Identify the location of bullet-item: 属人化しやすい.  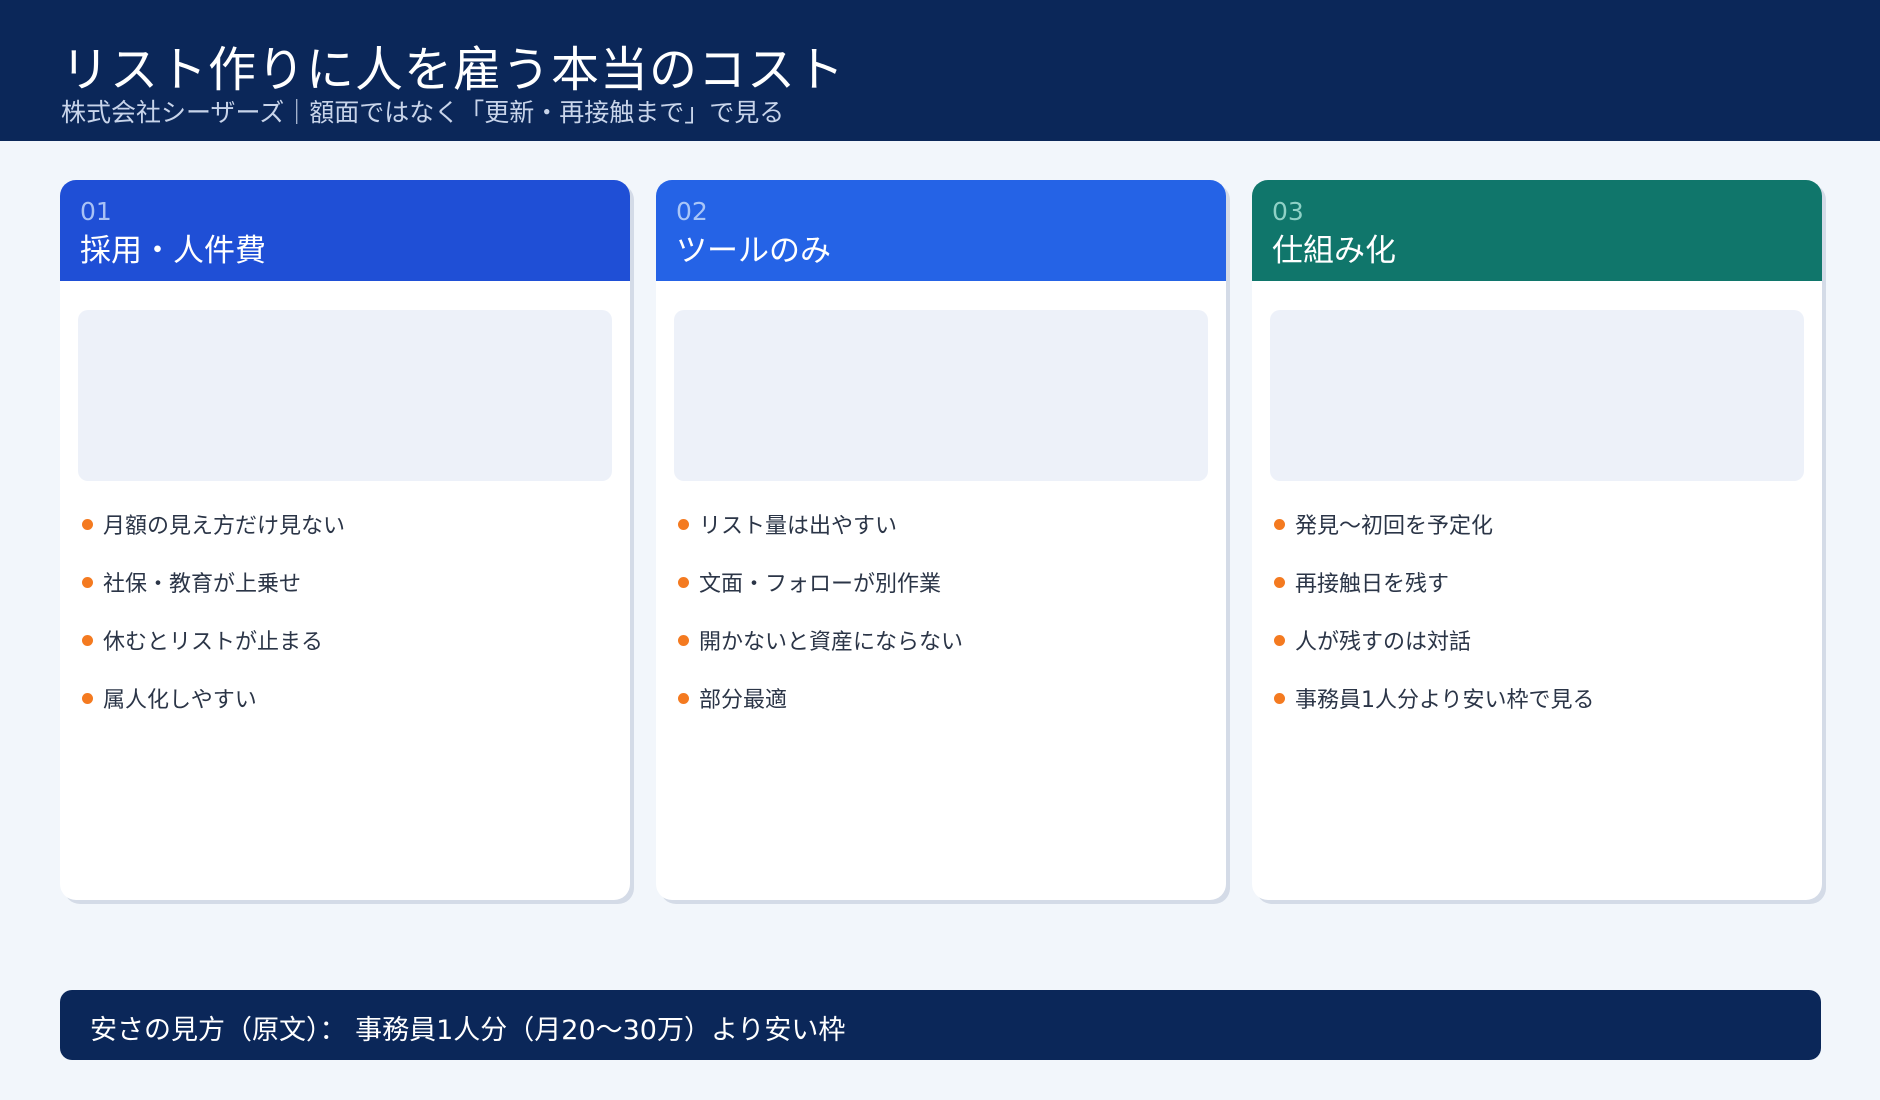
(169, 698).